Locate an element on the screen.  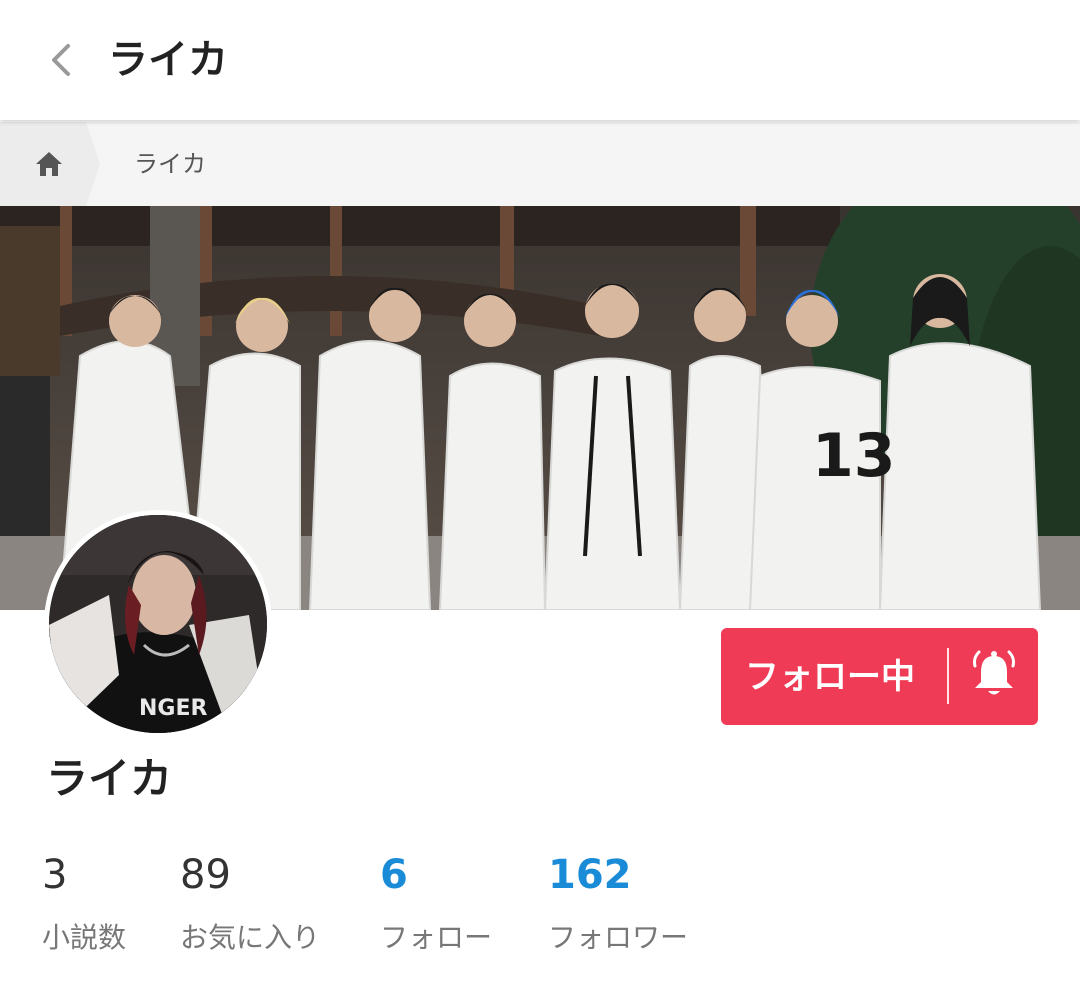
breadcrumb-home is located at coordinates (50, 164).